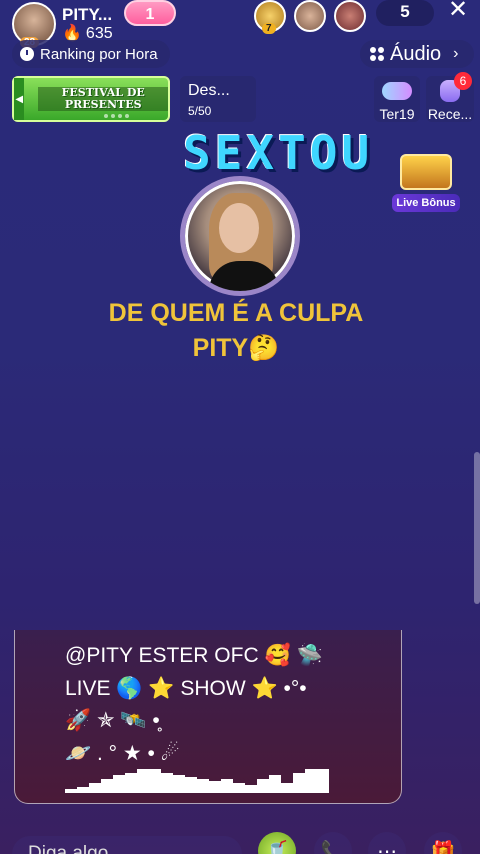  I want to click on chevron-right-icon: ›, so click(456, 53).